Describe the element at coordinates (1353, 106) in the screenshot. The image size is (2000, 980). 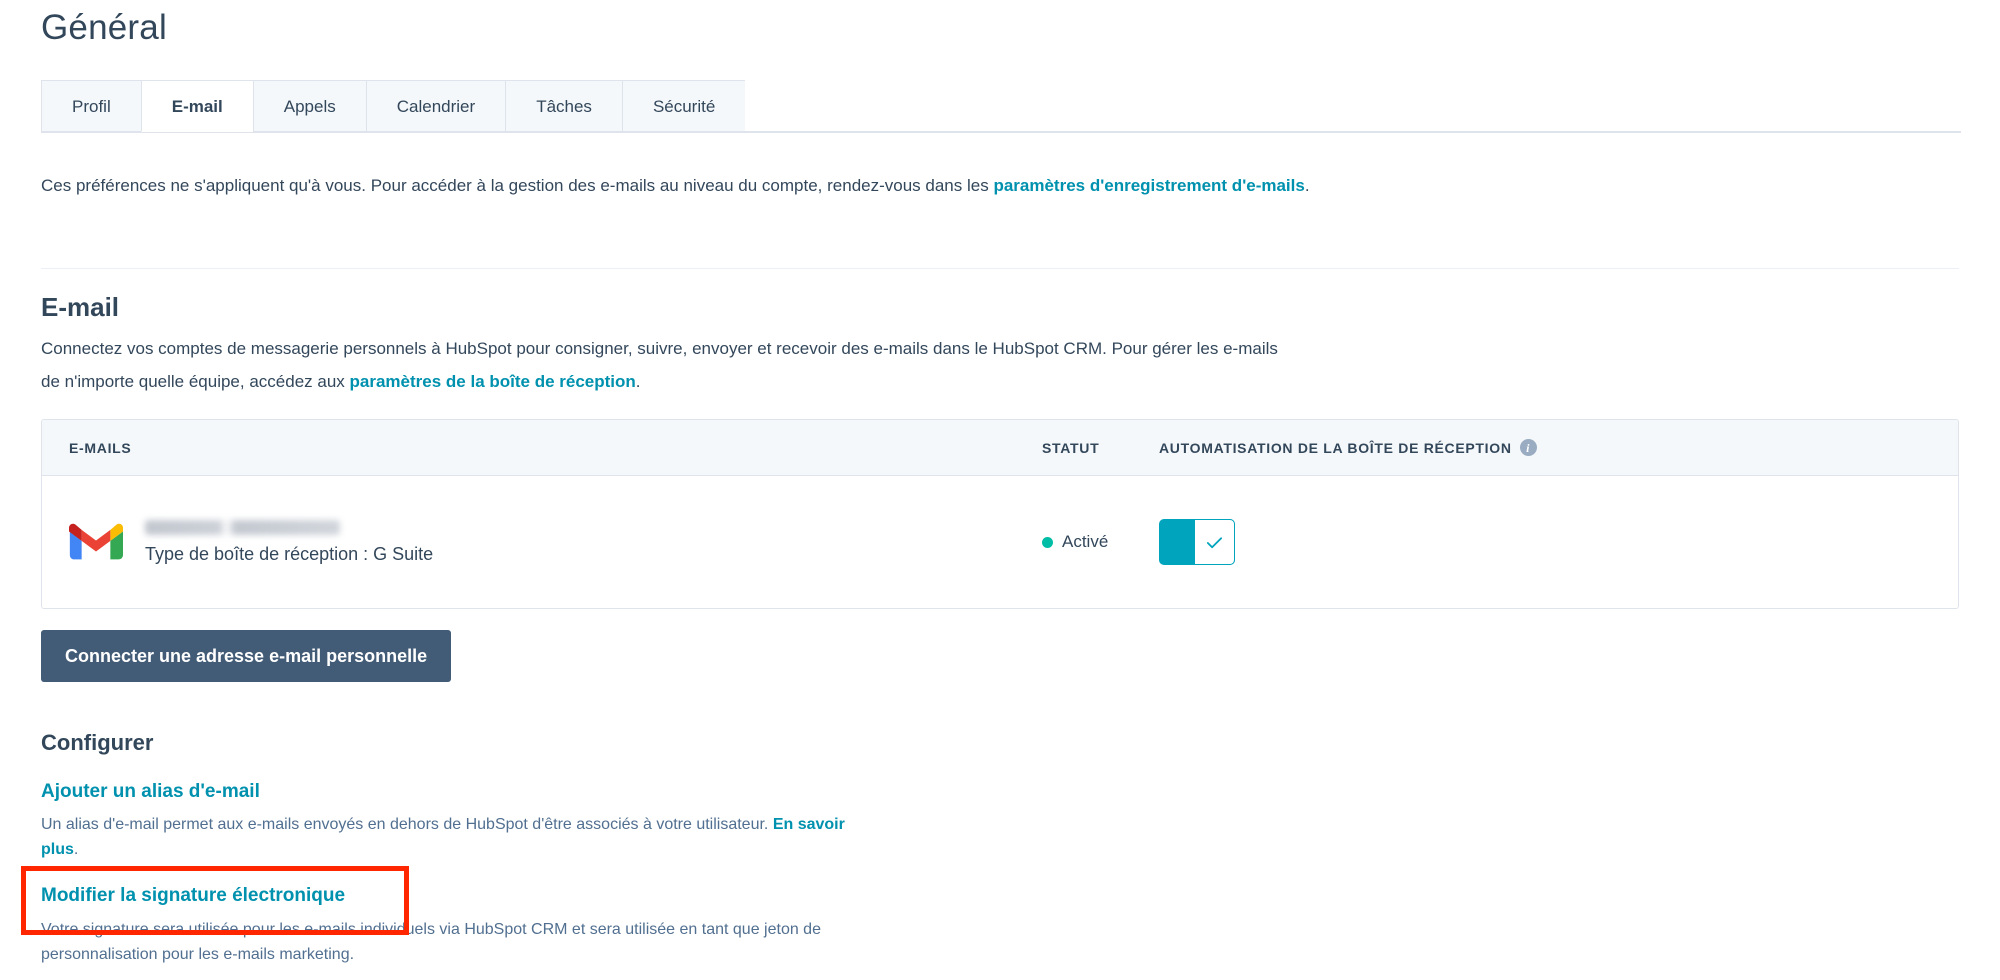
I see `tabs-filler` at that location.